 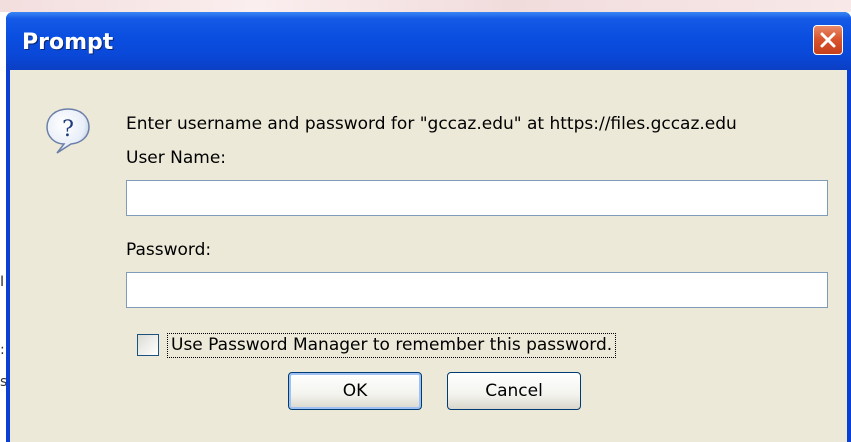 I want to click on password-input, so click(x=477, y=290).